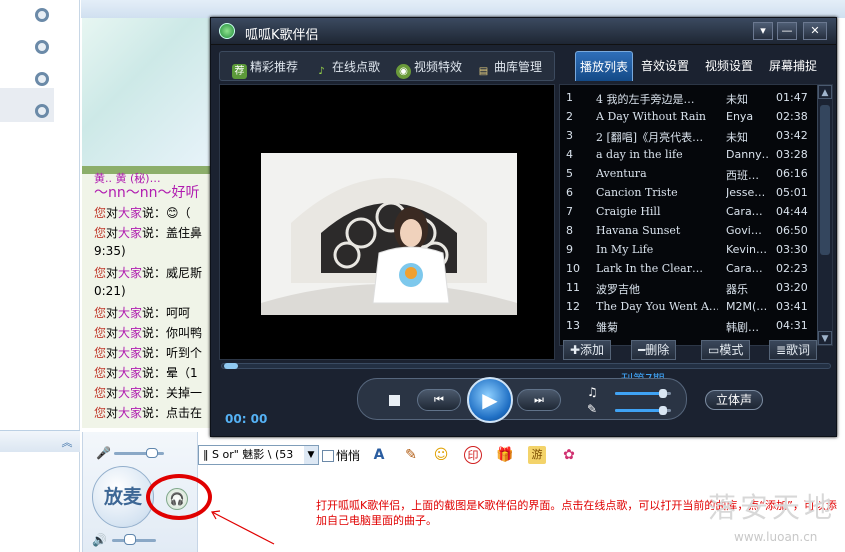 This screenshot has width=845, height=552. I want to click on nav-label: 在线点歌, so click(356, 67).